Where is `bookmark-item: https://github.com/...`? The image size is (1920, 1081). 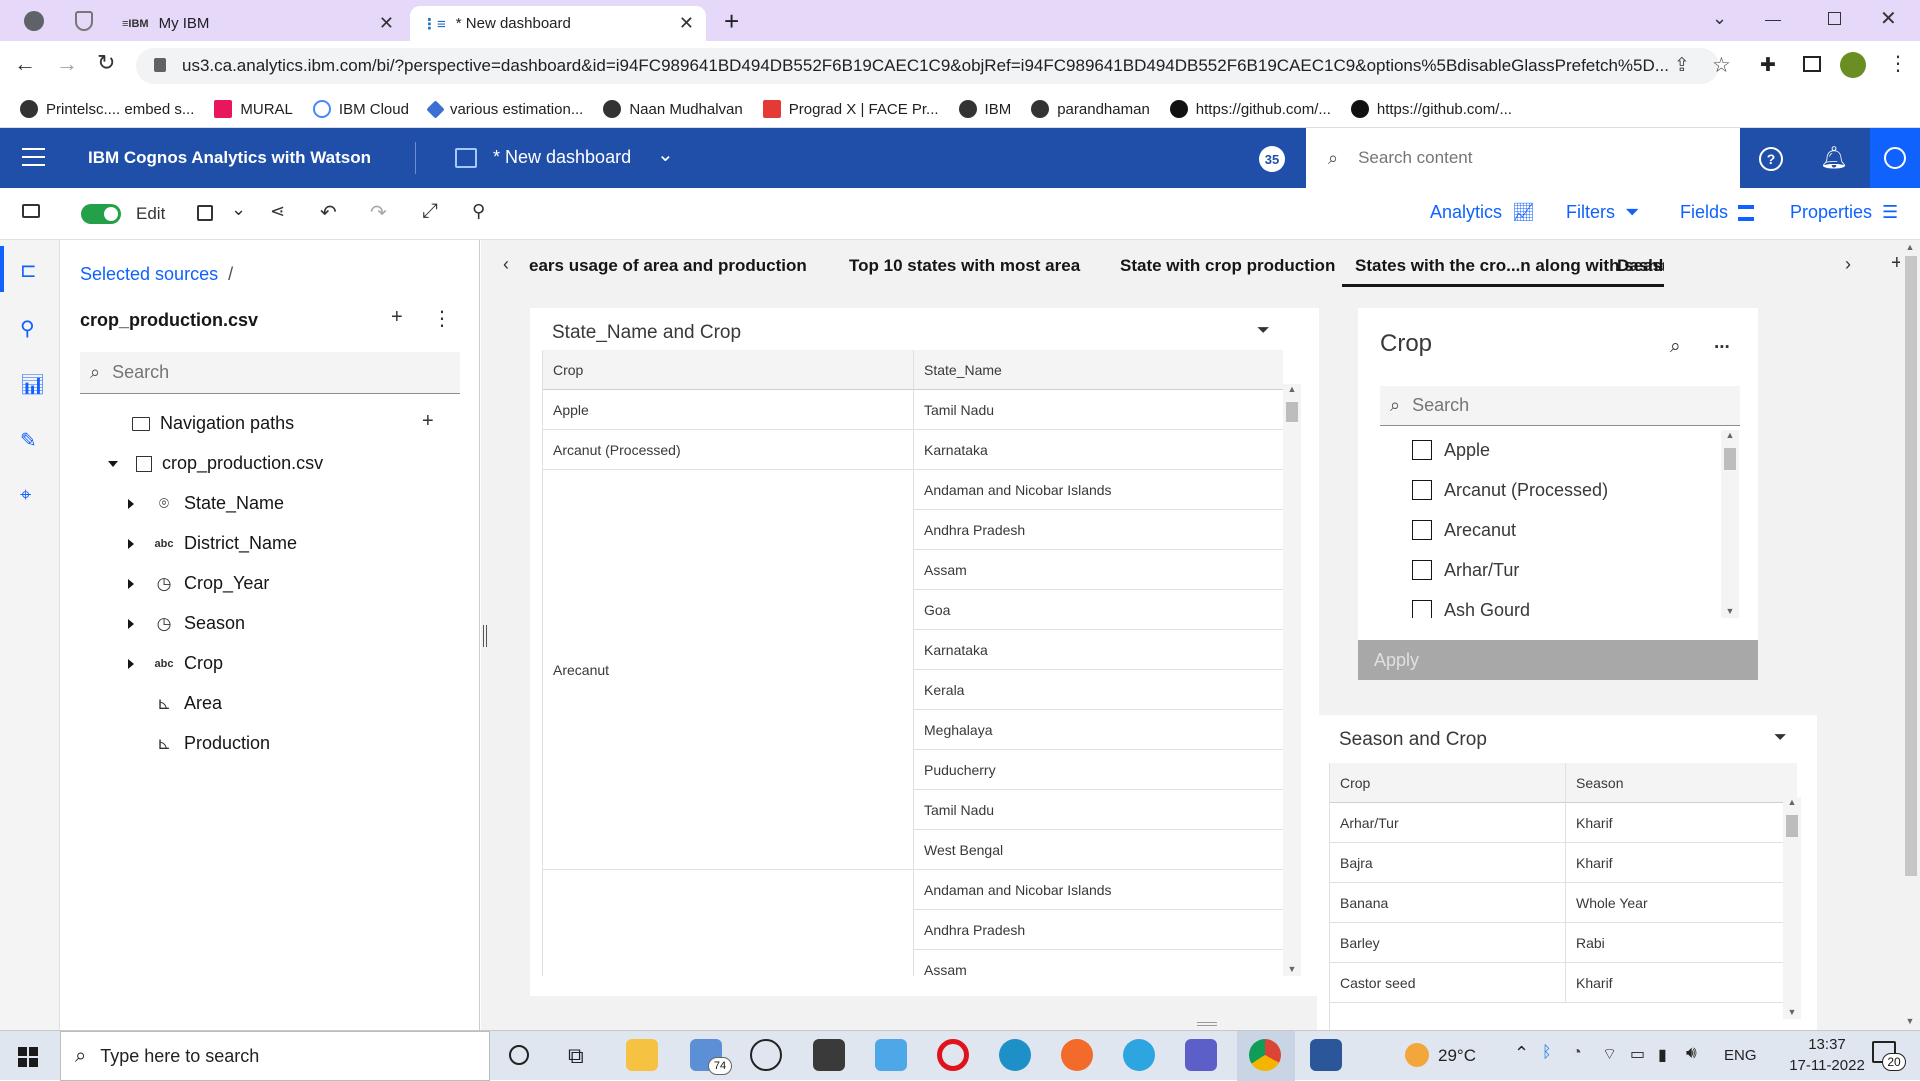
bookmark-item: https://github.com/... is located at coordinates (1431, 109).